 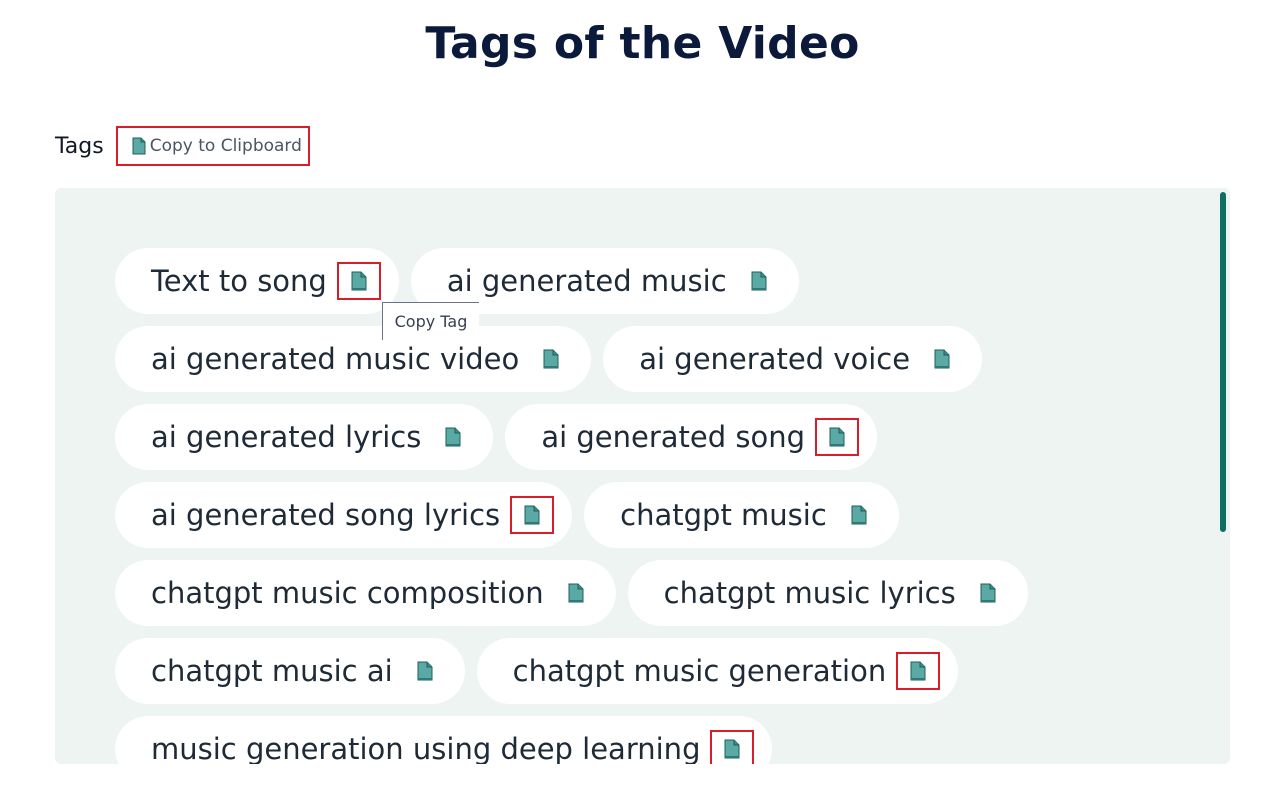 I want to click on tag-chip: chatgpt music composition, so click(x=365, y=593).